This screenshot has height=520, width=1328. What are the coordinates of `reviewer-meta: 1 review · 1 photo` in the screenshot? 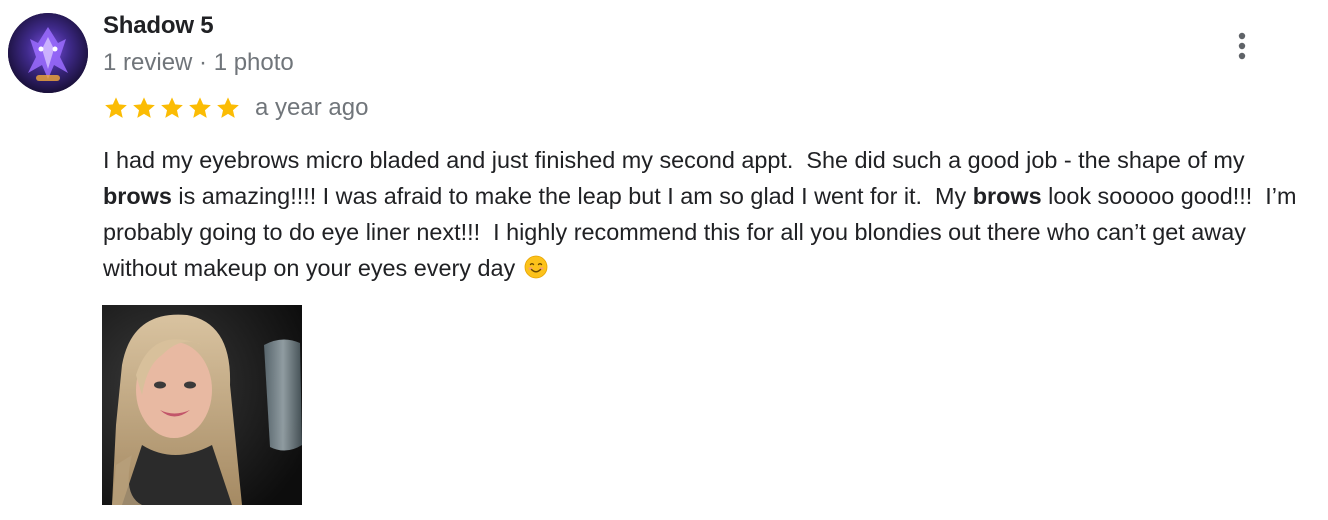 It's located at (198, 63).